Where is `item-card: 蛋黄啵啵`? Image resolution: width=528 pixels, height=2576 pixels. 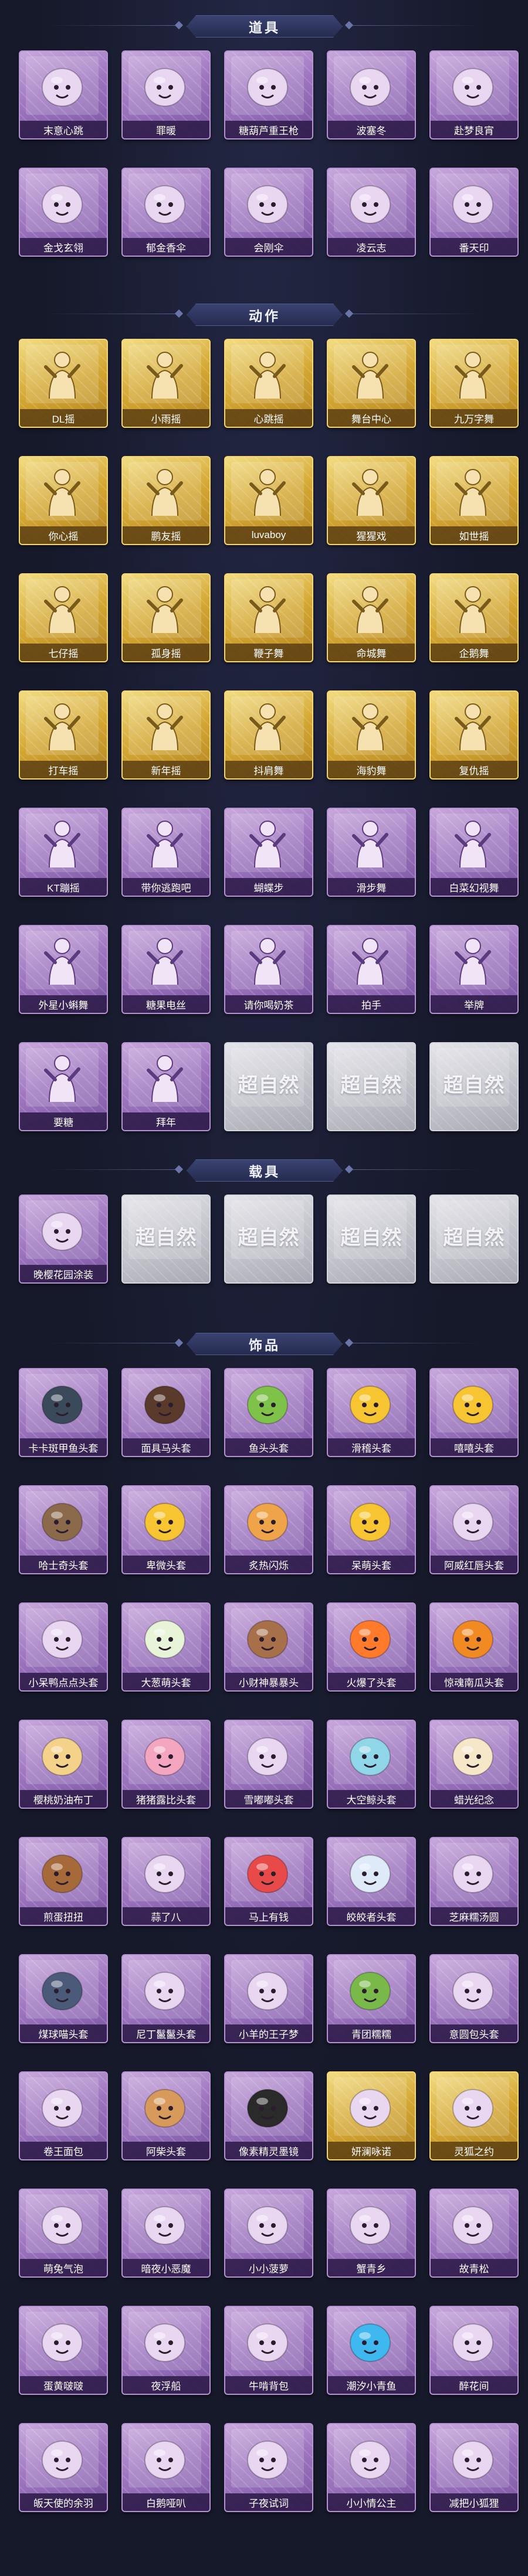
item-card: 蛋黄啵啵 is located at coordinates (63, 2350).